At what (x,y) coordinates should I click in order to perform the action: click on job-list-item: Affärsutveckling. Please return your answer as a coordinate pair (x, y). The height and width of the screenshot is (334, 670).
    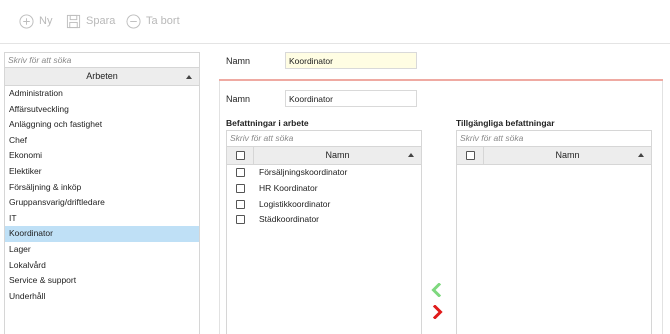
    Looking at the image, I should click on (102, 110).